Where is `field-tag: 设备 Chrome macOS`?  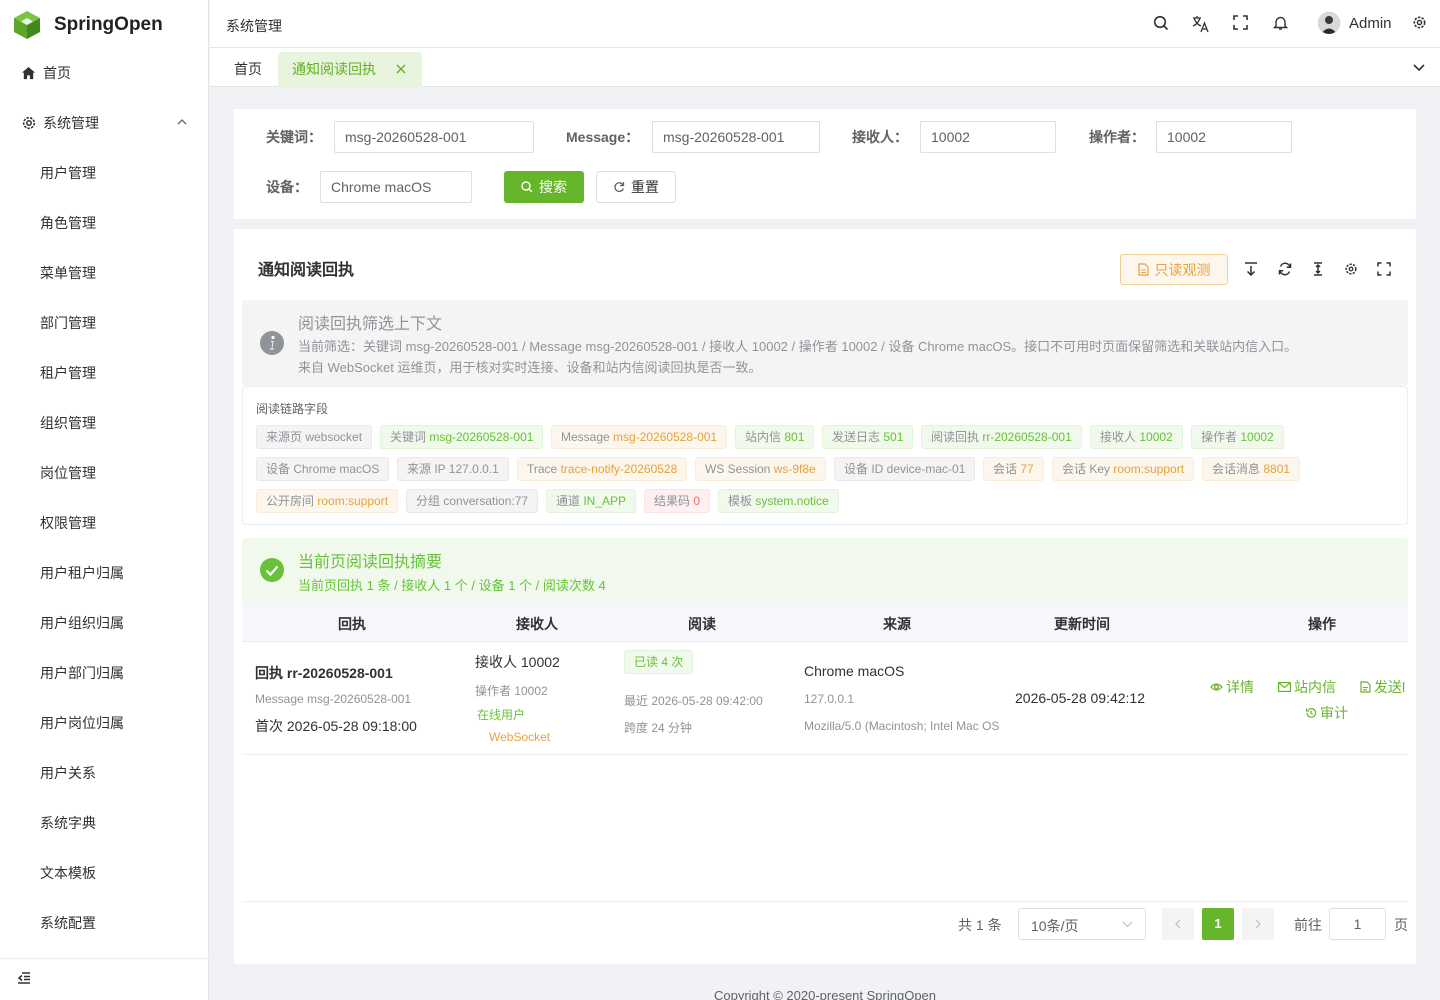
field-tag: 设备 Chrome macOS is located at coordinates (323, 469).